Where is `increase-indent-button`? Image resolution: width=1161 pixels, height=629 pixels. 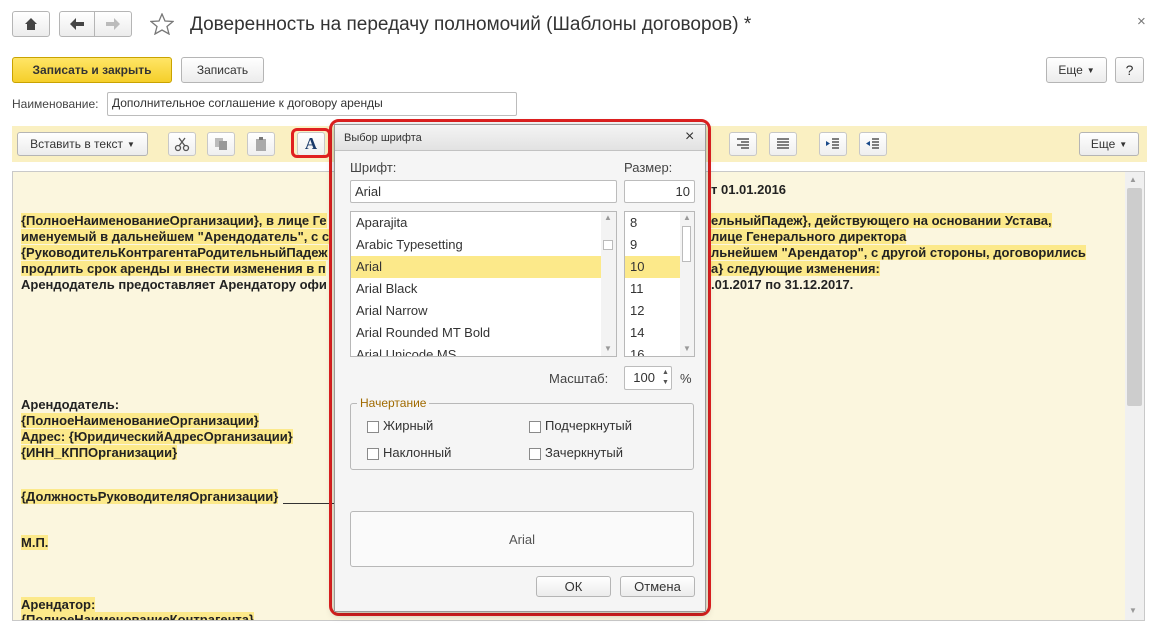 increase-indent-button is located at coordinates (833, 144).